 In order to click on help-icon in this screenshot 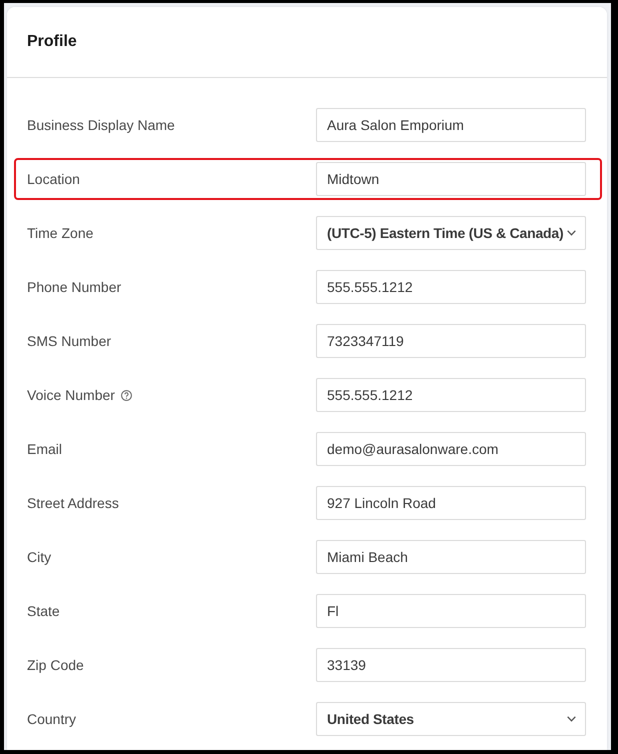, I will do `click(126, 395)`.